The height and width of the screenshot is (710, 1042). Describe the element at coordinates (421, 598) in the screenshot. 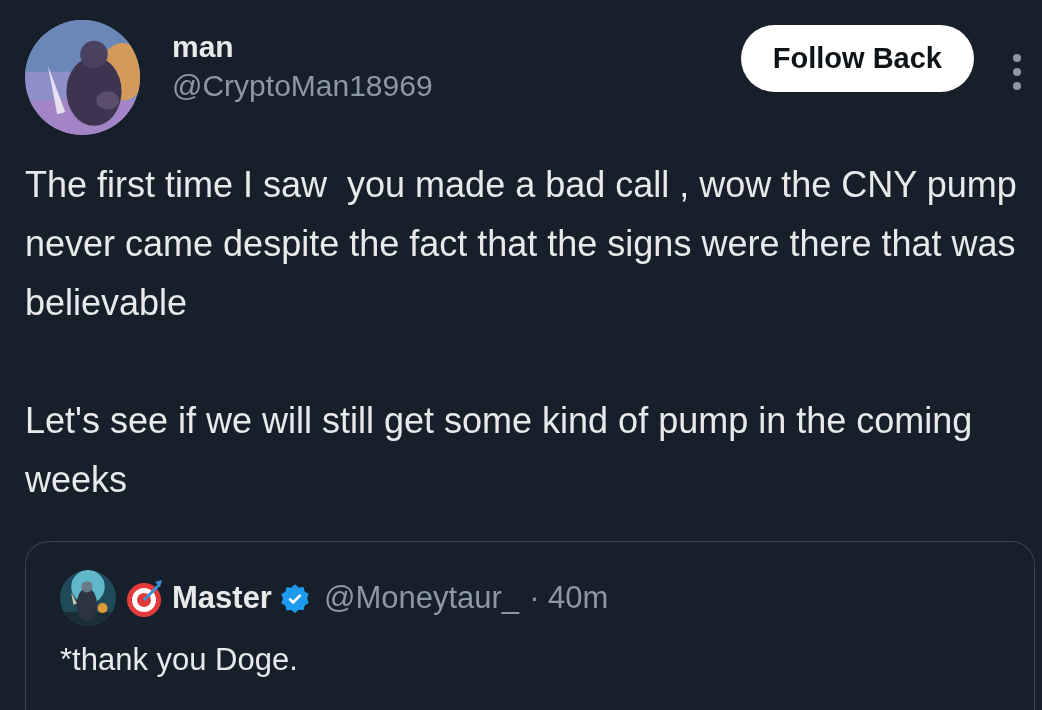

I see `quoted-author-handle: @Moneytaur_` at that location.